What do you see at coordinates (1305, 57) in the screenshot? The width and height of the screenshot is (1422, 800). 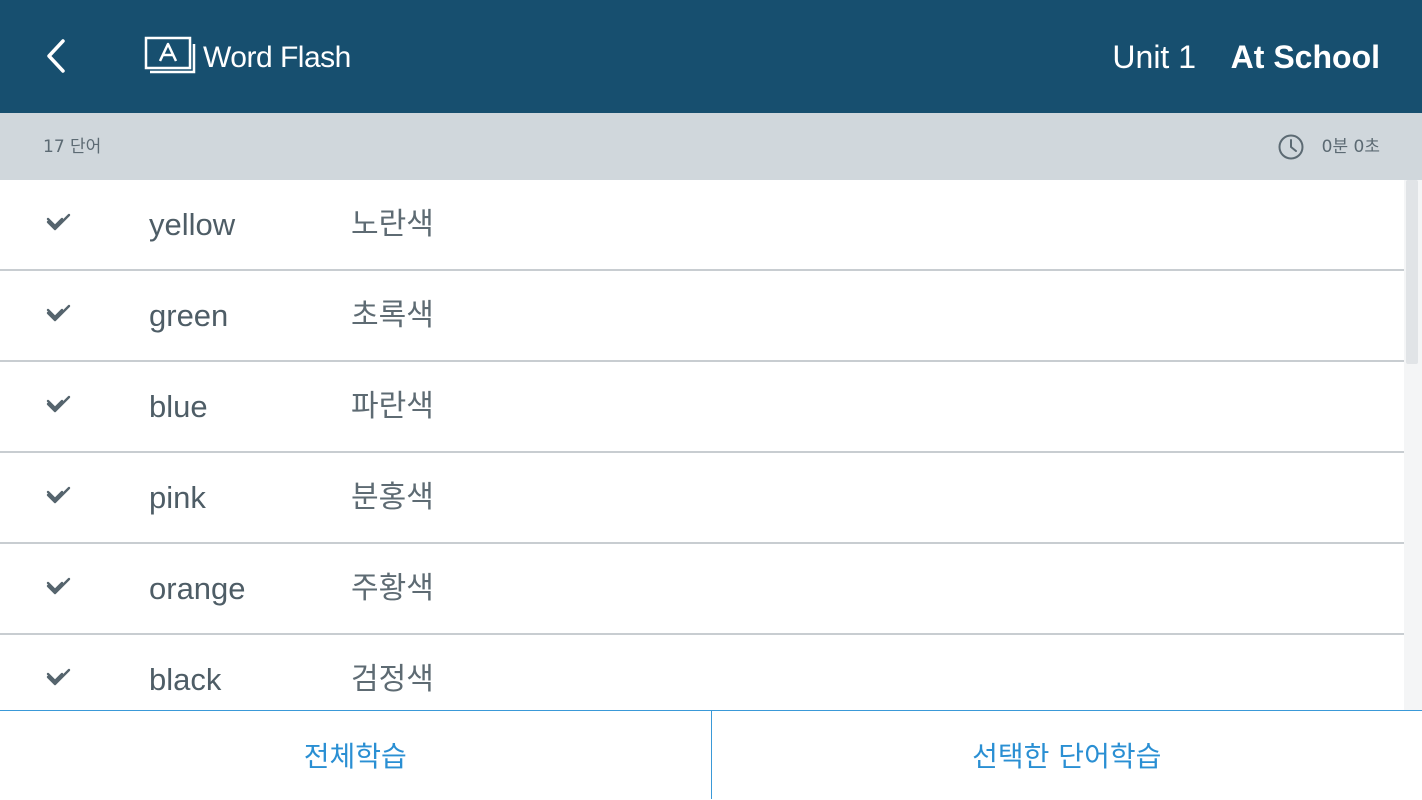 I see `unit-title: At School` at bounding box center [1305, 57].